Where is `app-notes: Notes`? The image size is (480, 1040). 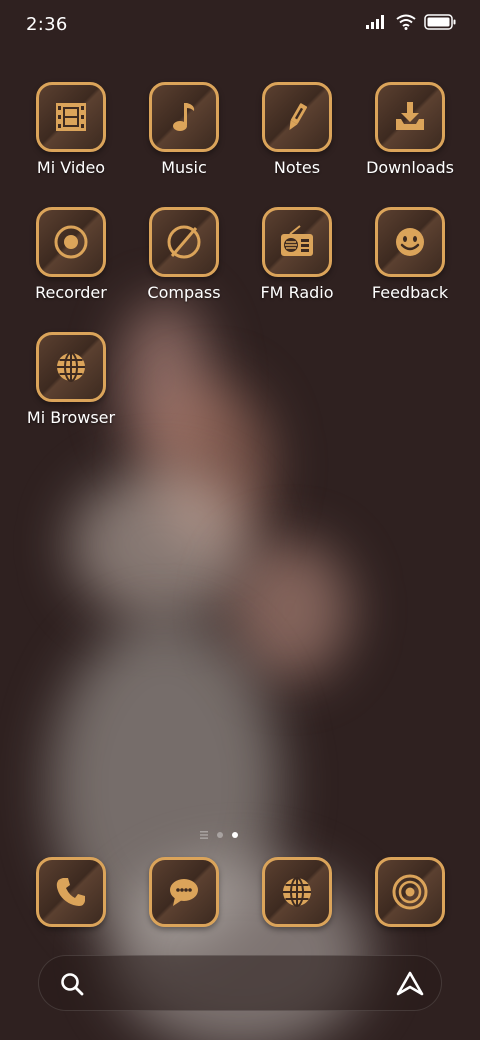 app-notes: Notes is located at coordinates (297, 129).